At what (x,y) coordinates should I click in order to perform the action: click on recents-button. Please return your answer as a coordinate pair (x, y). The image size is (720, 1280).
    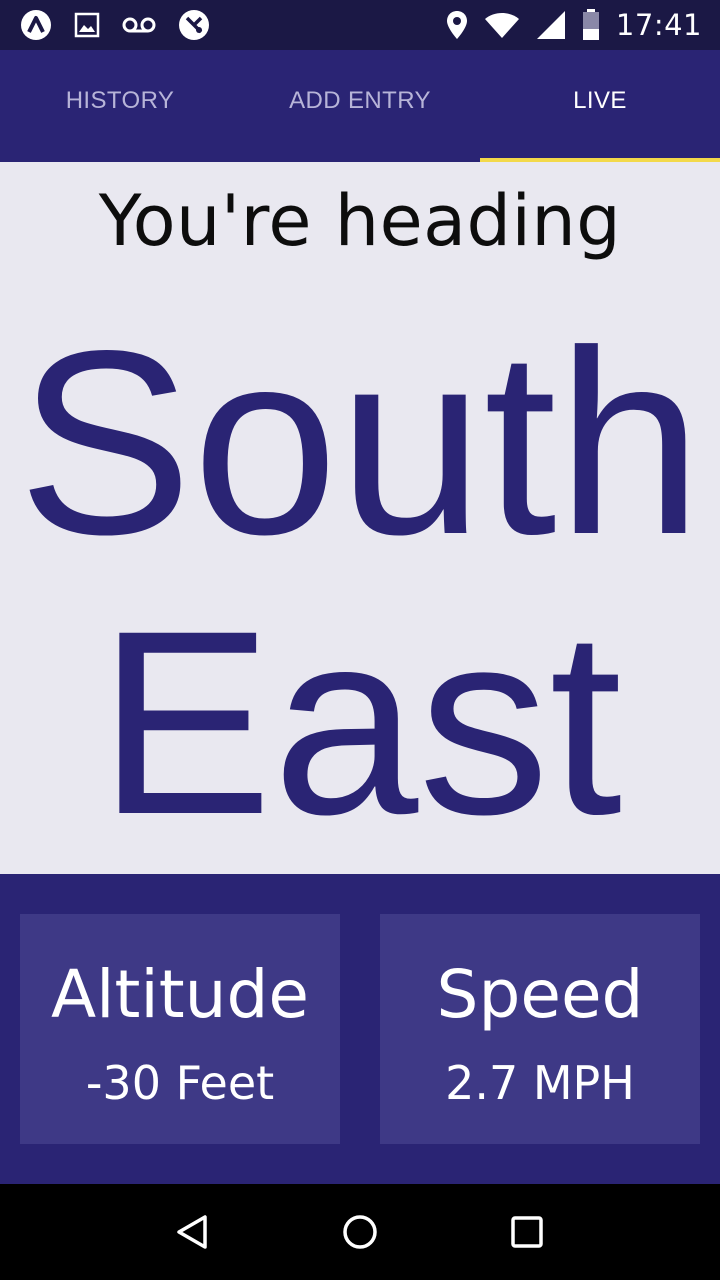
    Looking at the image, I should click on (527, 1232).